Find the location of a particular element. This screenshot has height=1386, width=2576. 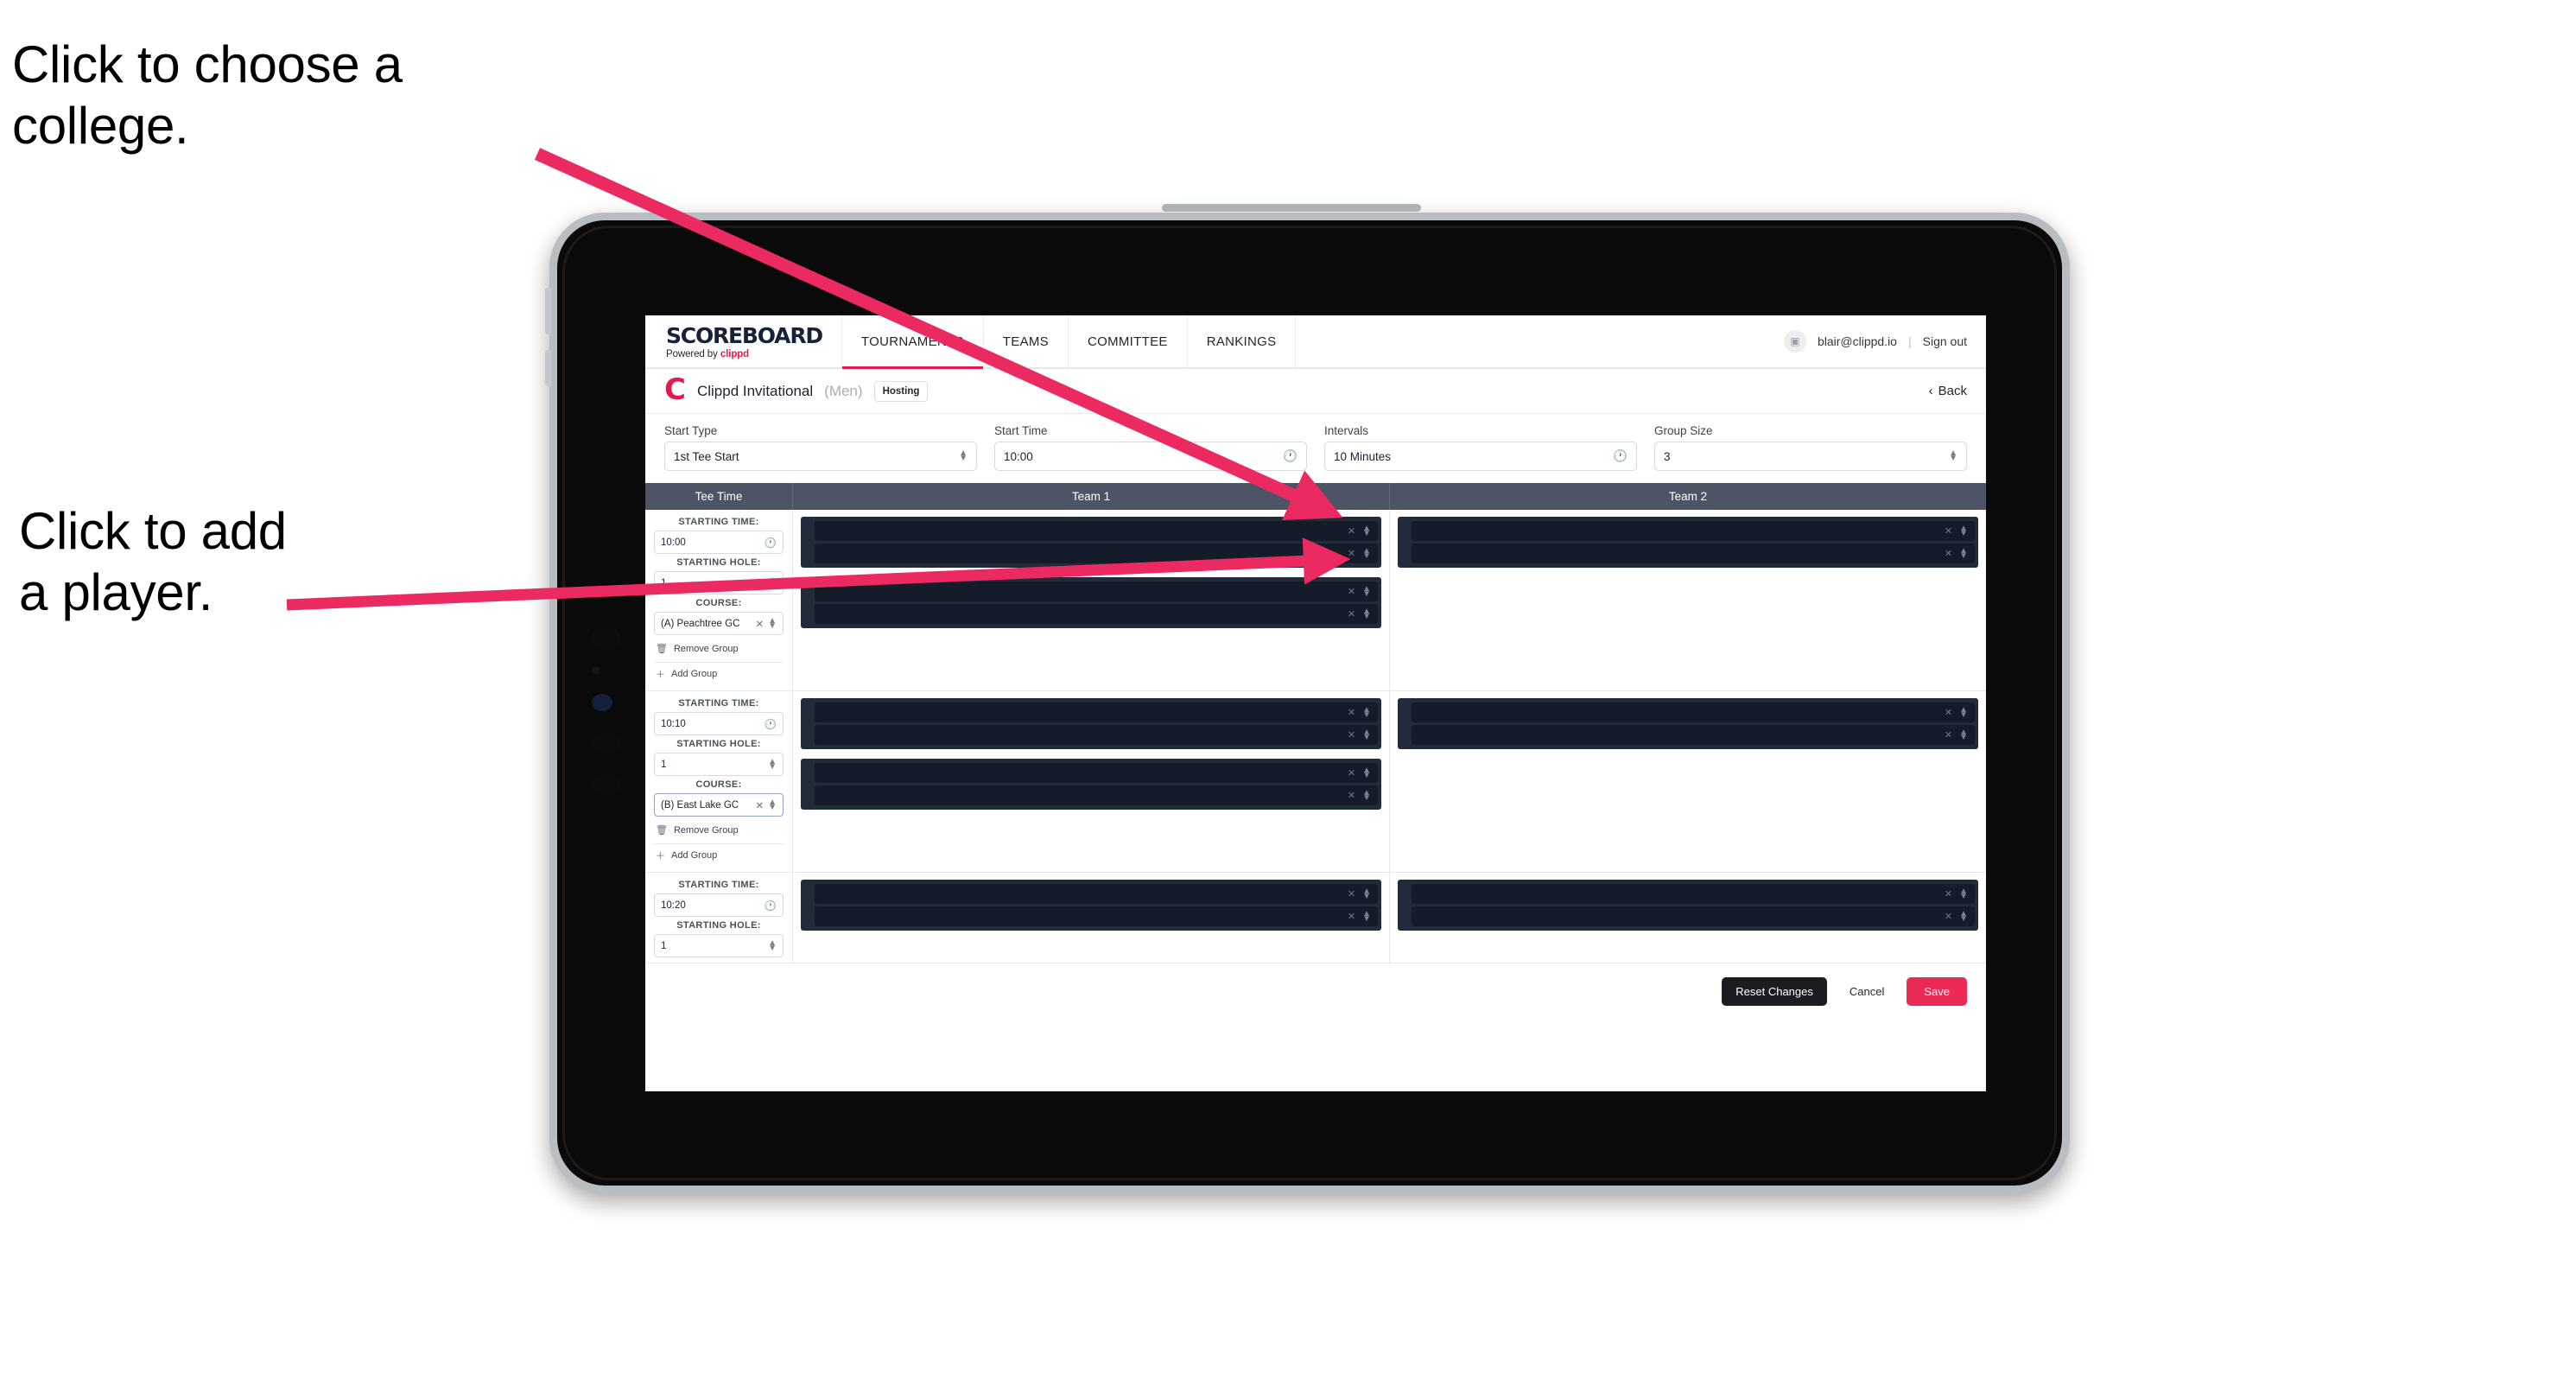

brand-powered-name: clippd is located at coordinates (735, 354).